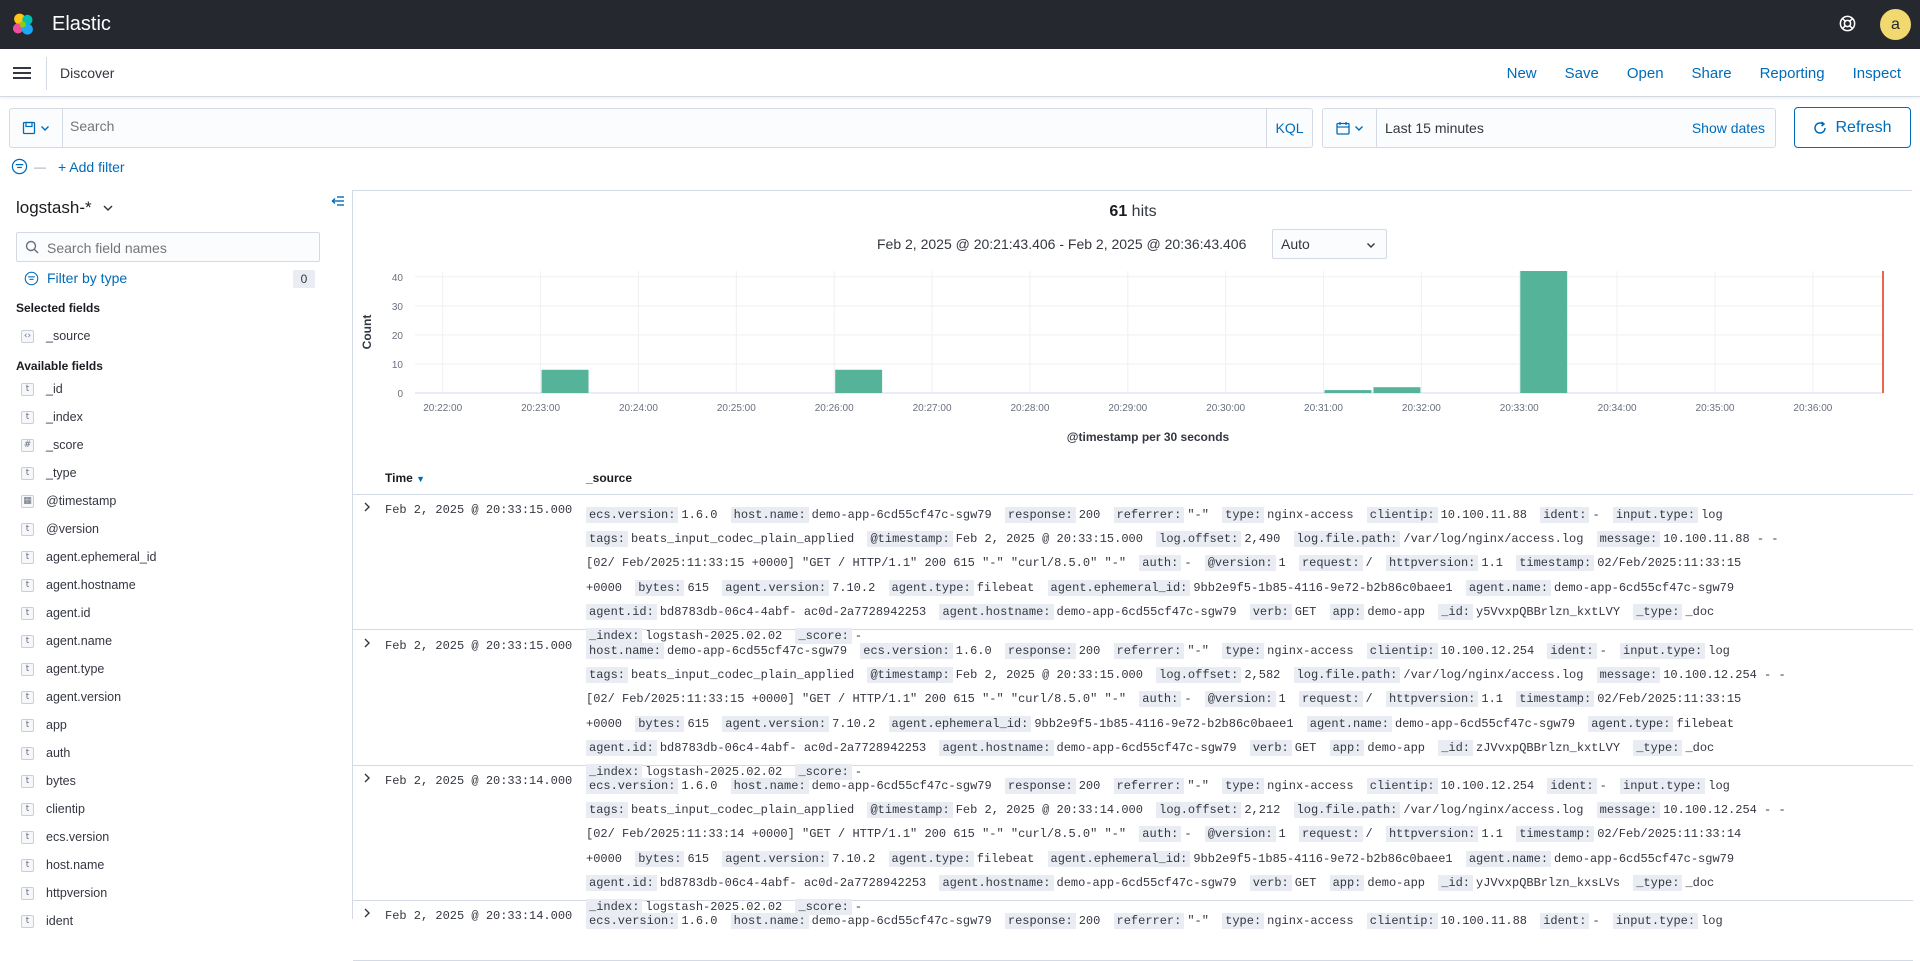 The width and height of the screenshot is (1920, 961). Describe the element at coordinates (1895, 24) in the screenshot. I see `user-avatar: a` at that location.